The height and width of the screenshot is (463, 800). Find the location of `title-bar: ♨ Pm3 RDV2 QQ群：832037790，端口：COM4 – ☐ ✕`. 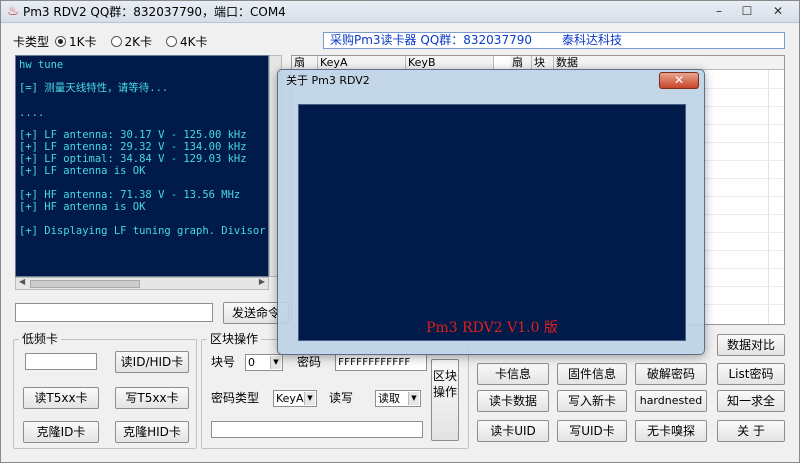

title-bar: ♨ Pm3 RDV2 QQ群：832037790，端口：COM4 – ☐ ✕ is located at coordinates (400, 12).